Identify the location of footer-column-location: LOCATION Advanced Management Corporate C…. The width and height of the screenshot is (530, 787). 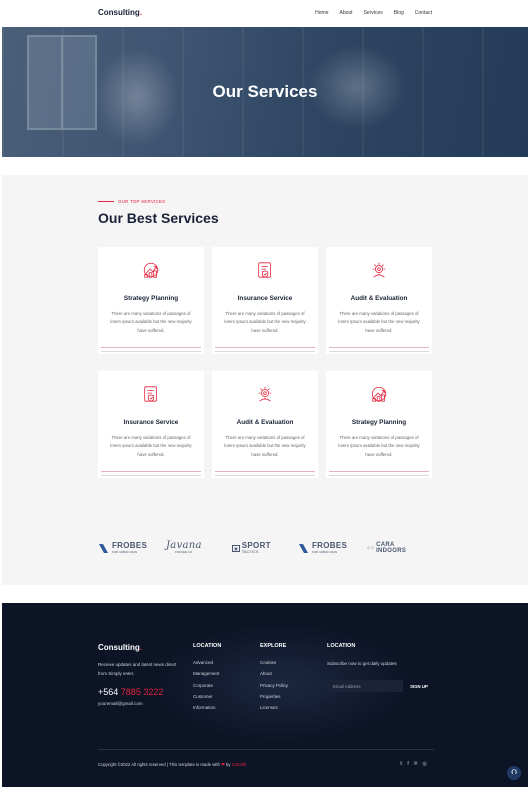
(207, 679).